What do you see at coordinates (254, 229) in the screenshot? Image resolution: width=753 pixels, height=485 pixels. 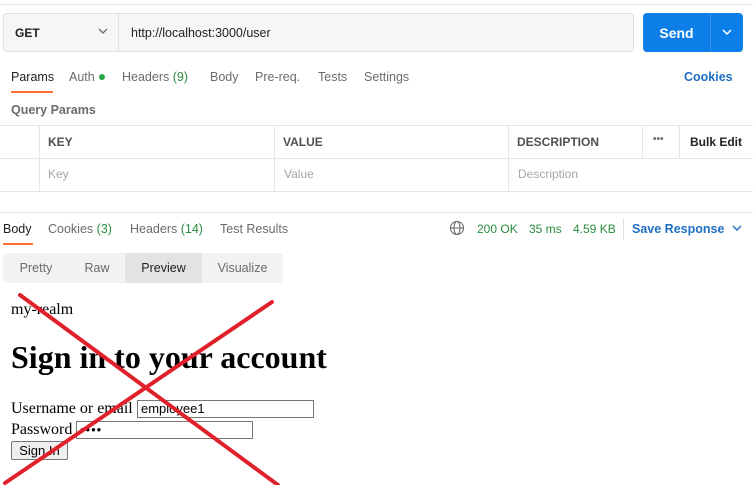 I see `response-tab-test-results: Test Results` at bounding box center [254, 229].